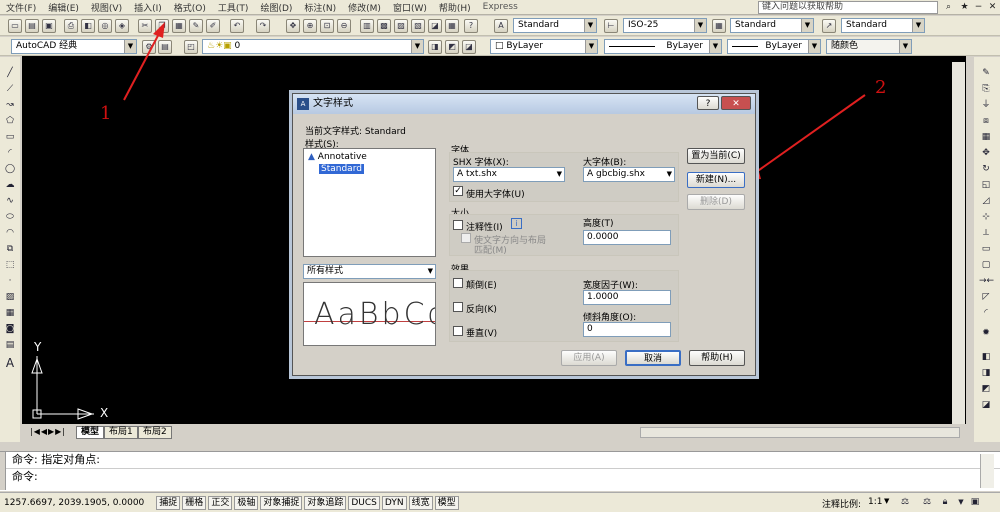  I want to click on command-input: 命令:, so click(500, 477).